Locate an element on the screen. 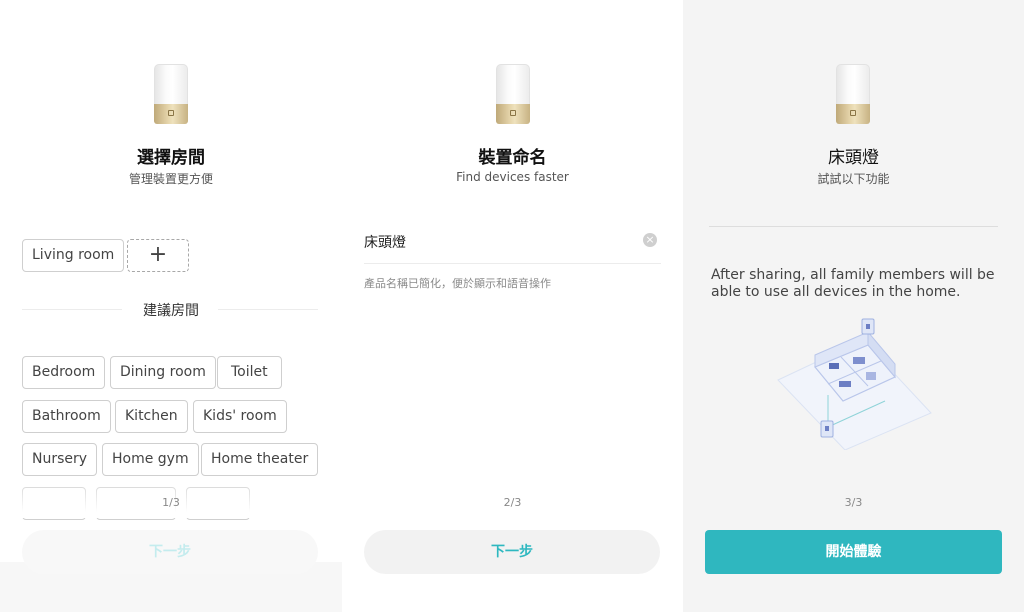 This screenshot has height=612, width=1024. room-chip-kitchen: Kitchen is located at coordinates (151, 416).